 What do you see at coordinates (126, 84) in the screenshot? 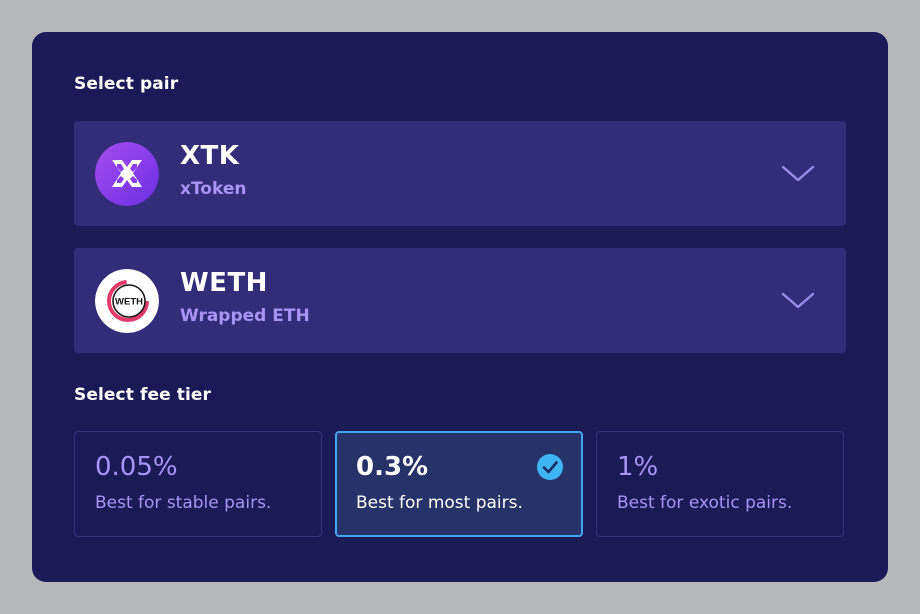
I see `select-pair-label: Select pair` at bounding box center [126, 84].